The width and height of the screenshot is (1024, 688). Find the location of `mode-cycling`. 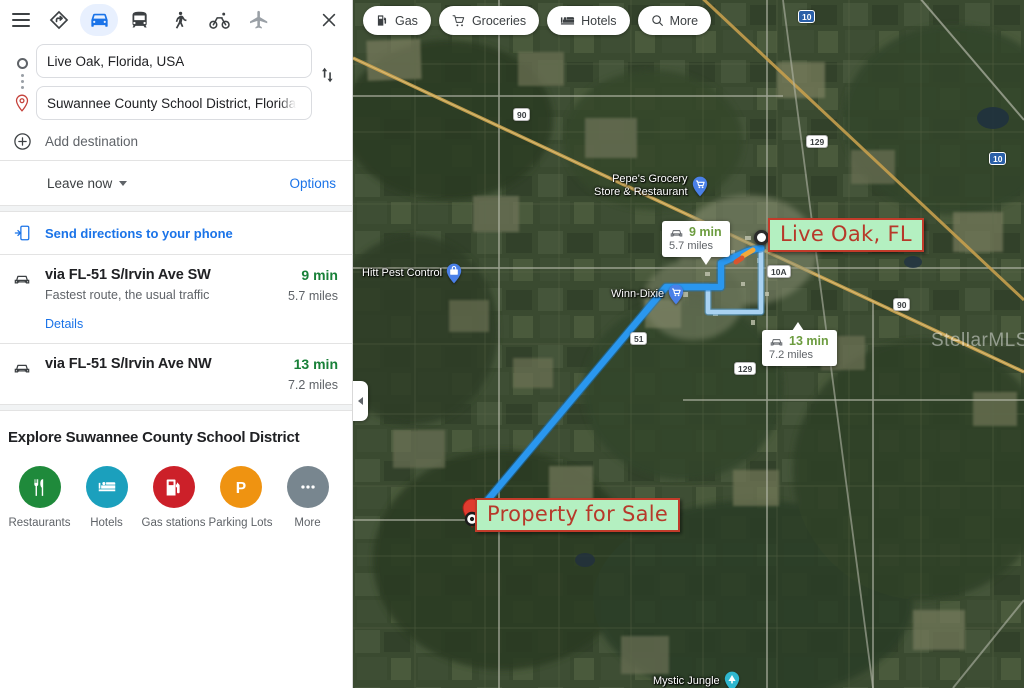

mode-cycling is located at coordinates (219, 20).